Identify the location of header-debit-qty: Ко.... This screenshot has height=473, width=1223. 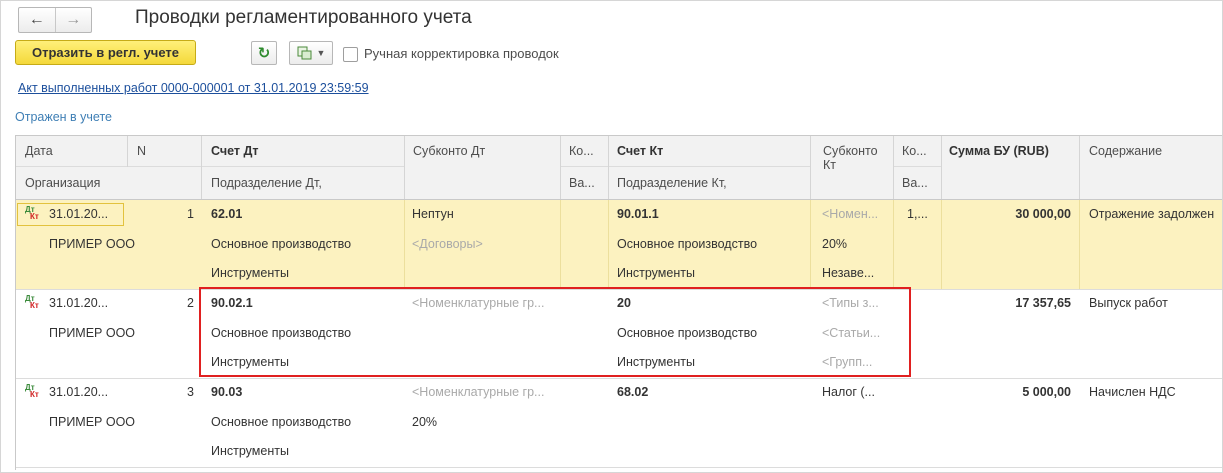
(584, 151).